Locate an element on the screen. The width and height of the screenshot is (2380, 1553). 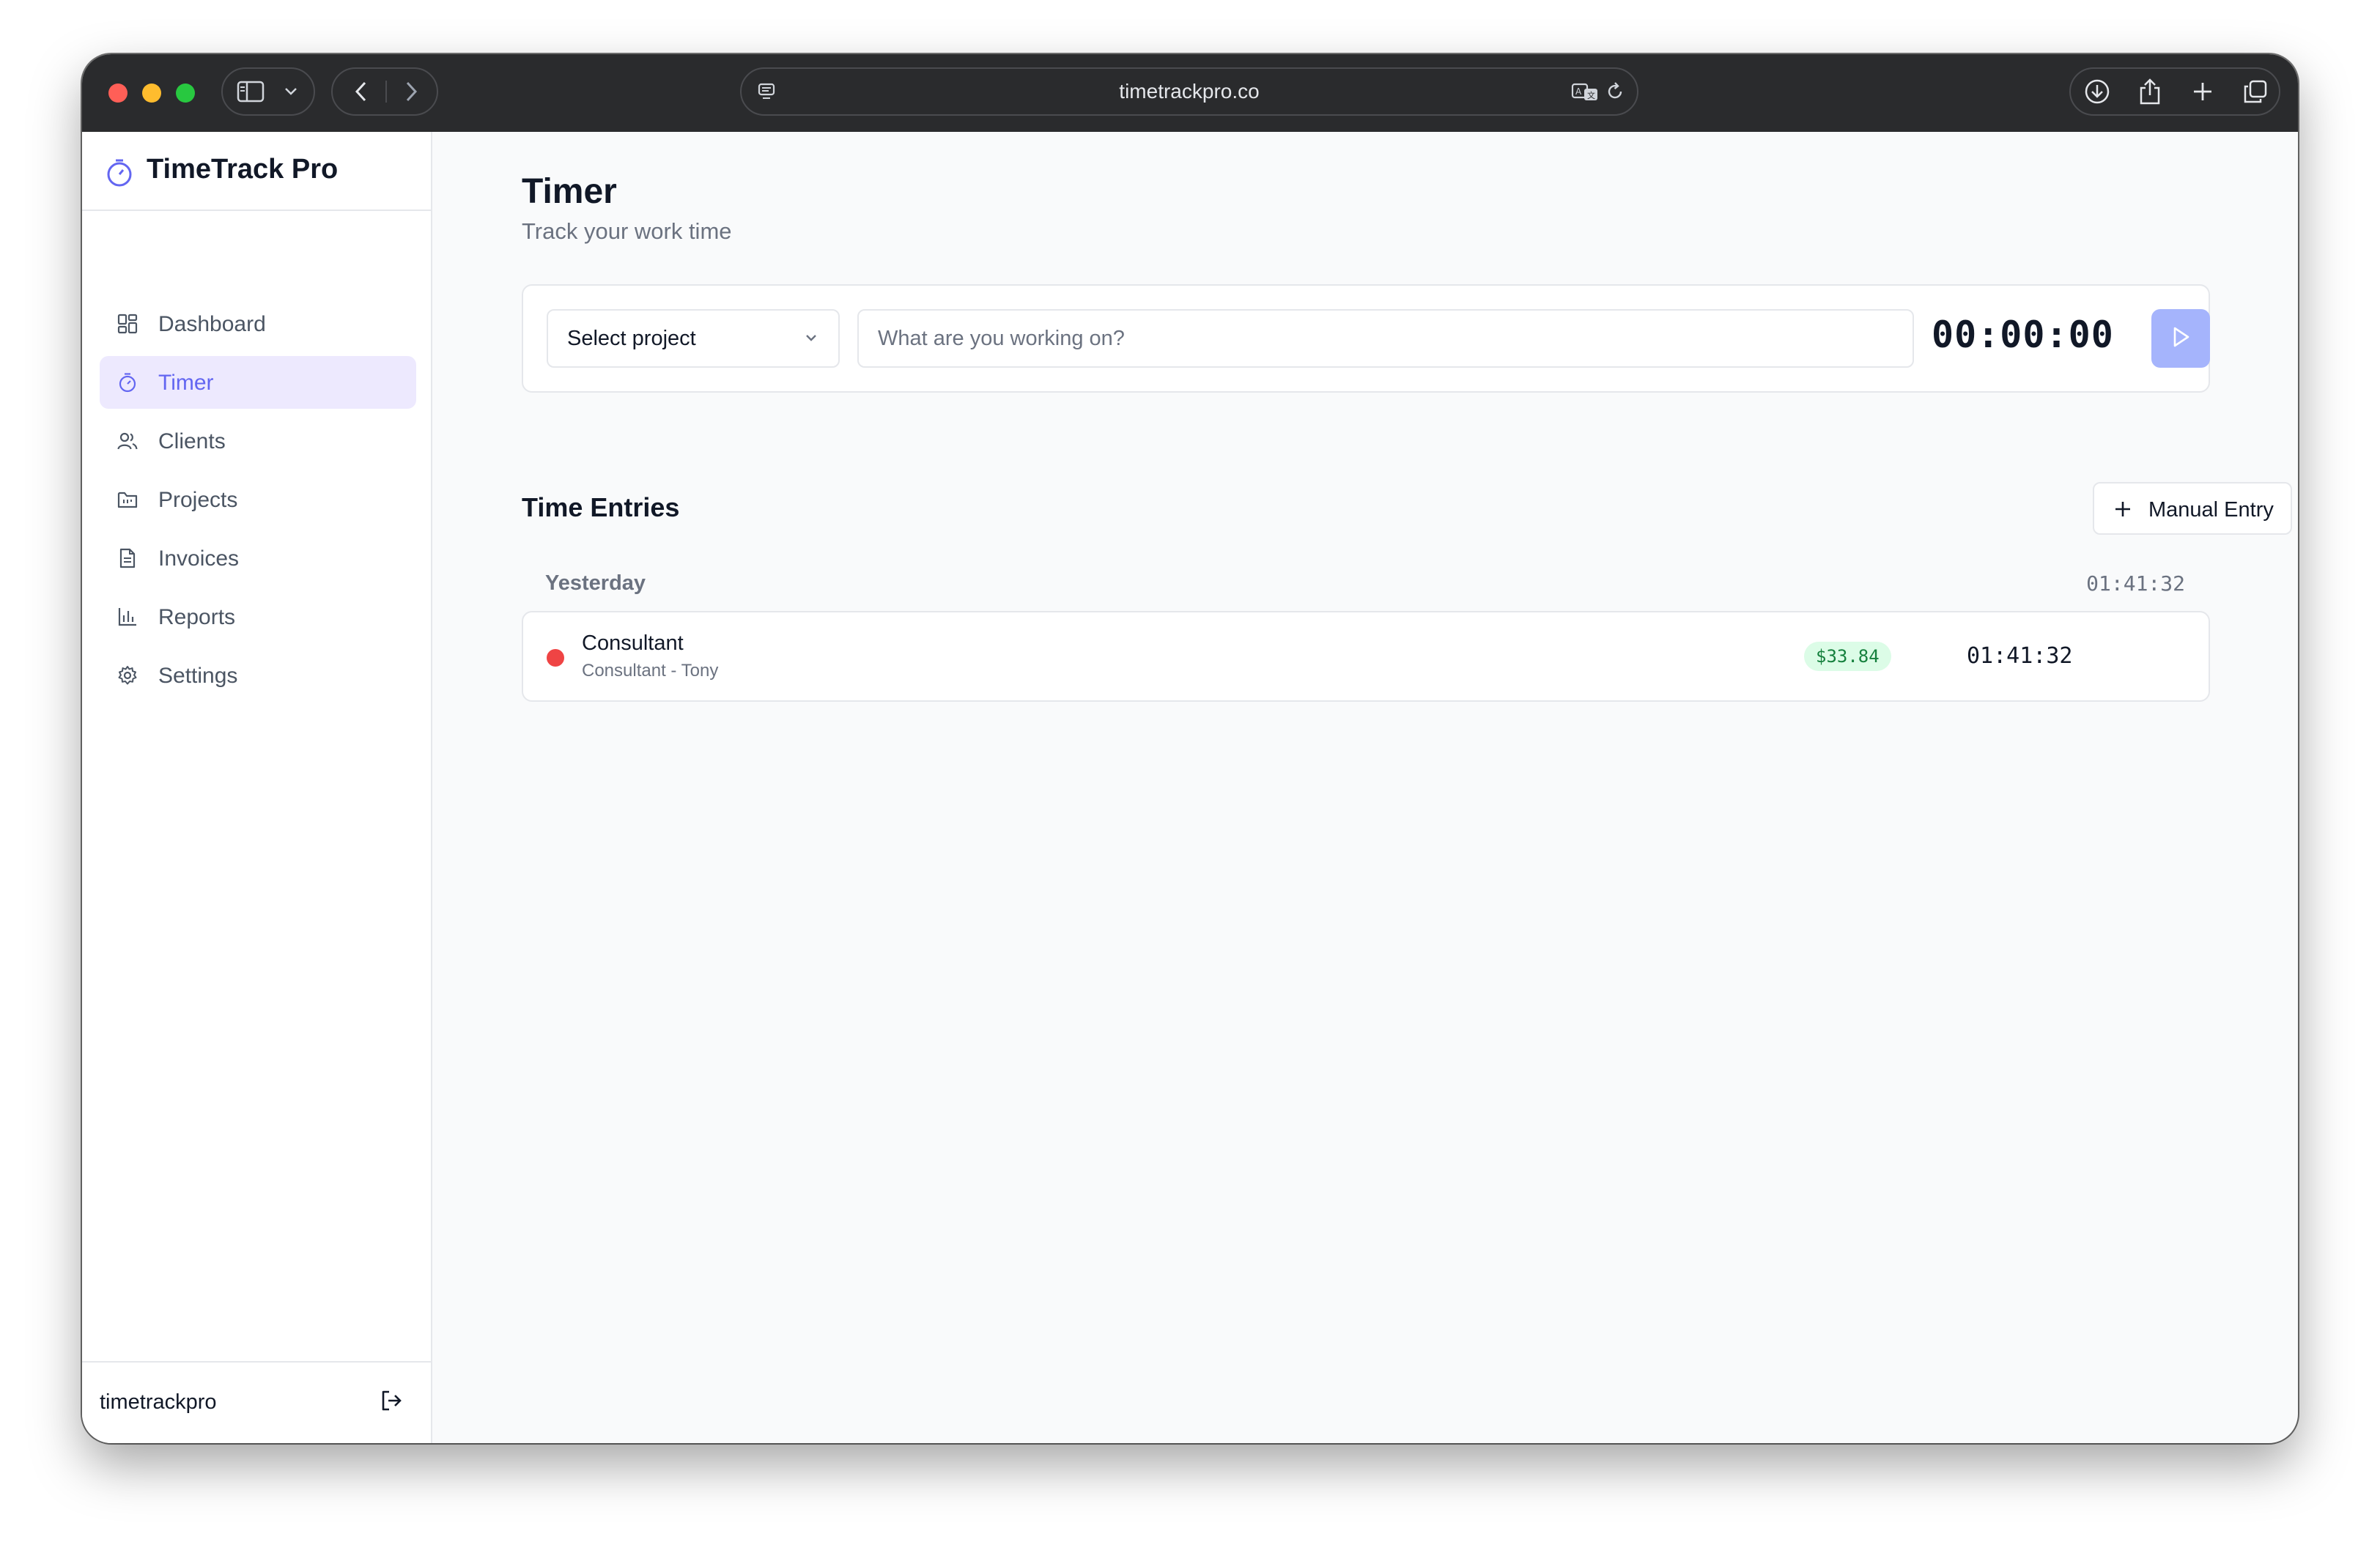
close-window-button is located at coordinates (118, 93).